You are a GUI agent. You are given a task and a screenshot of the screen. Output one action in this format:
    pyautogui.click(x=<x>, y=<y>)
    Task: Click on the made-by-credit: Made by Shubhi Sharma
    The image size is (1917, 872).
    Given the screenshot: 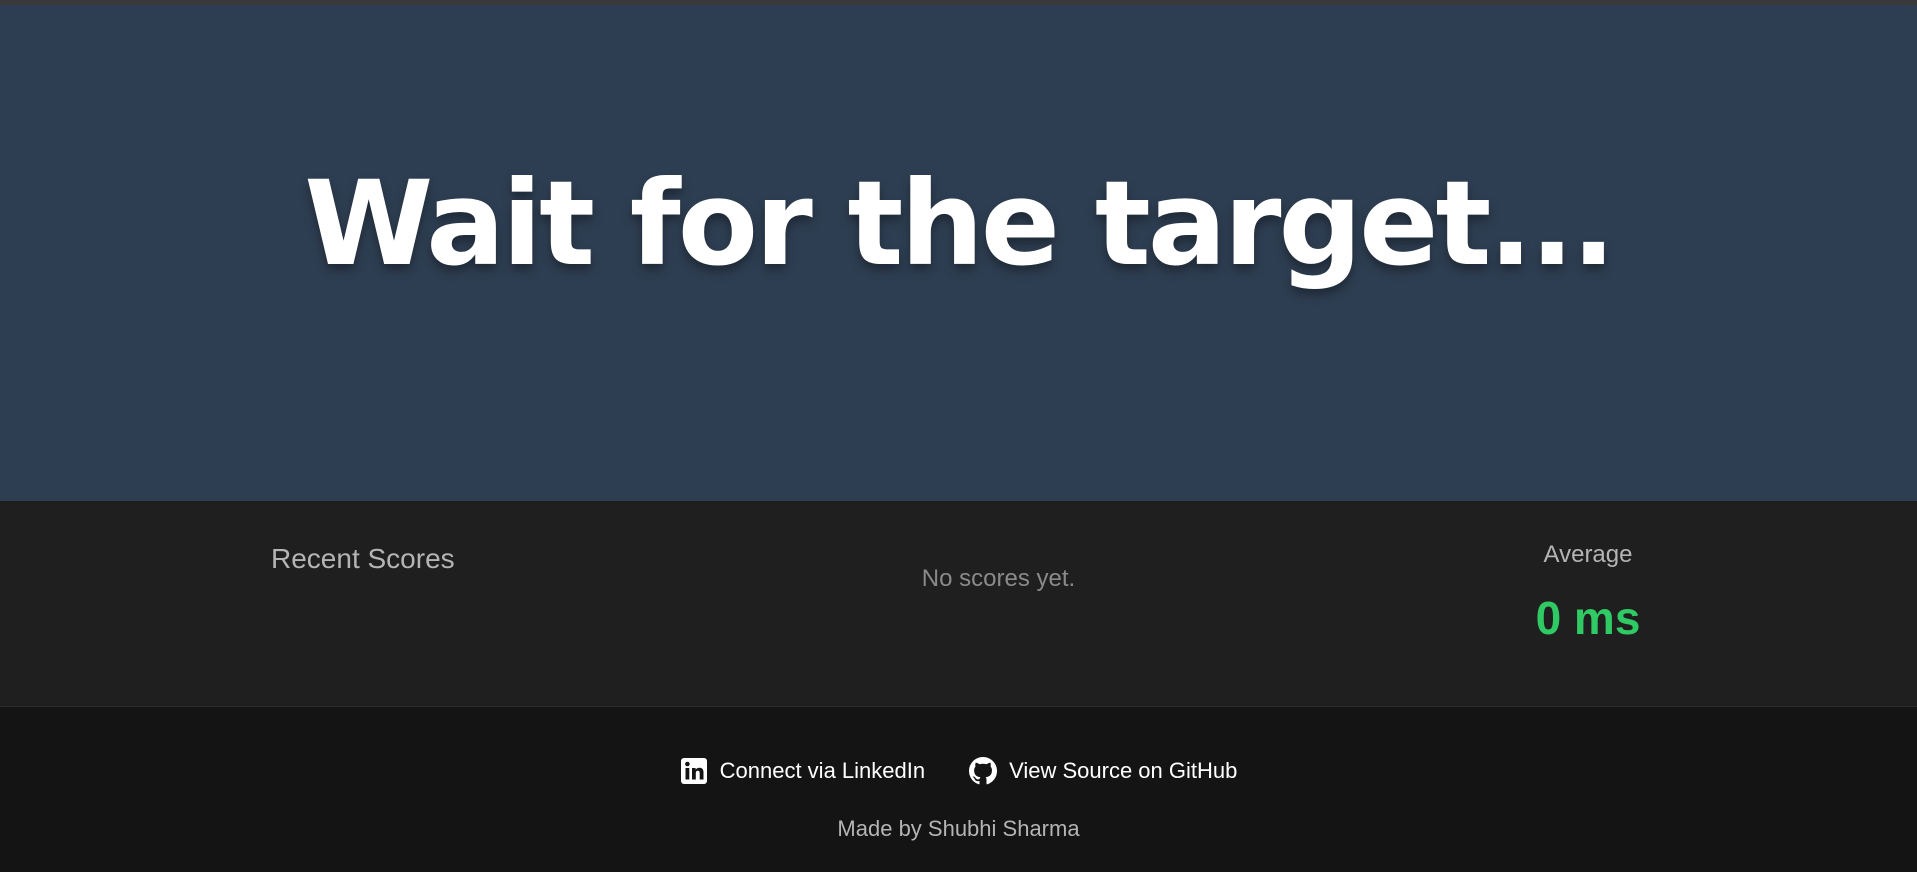 What is the action you would take?
    pyautogui.click(x=958, y=828)
    